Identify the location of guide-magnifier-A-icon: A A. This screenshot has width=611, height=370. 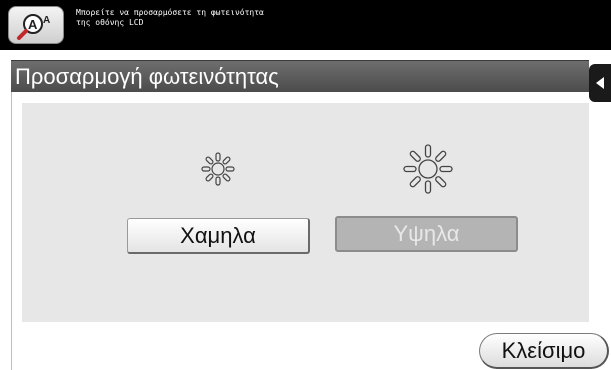
(33, 27).